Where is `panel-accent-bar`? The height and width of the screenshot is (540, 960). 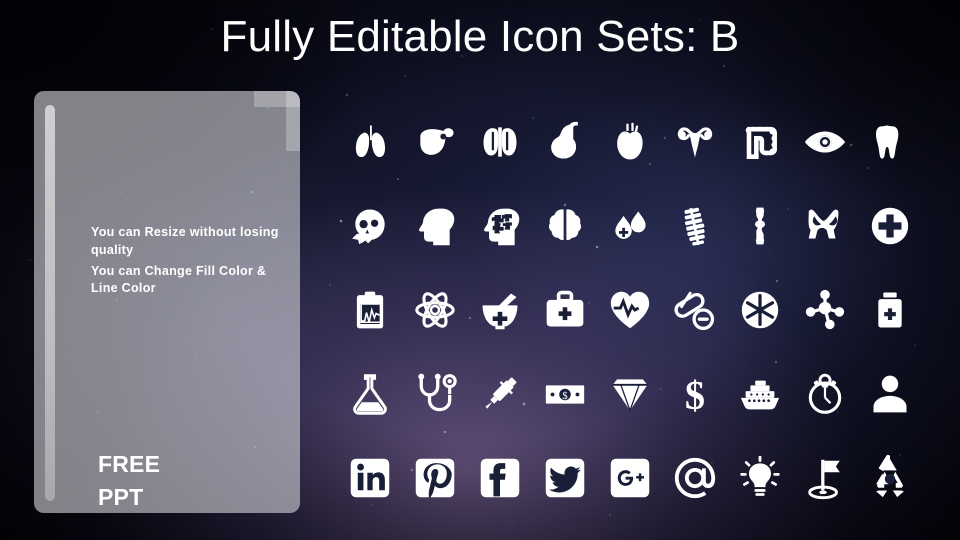
panel-accent-bar is located at coordinates (50, 303).